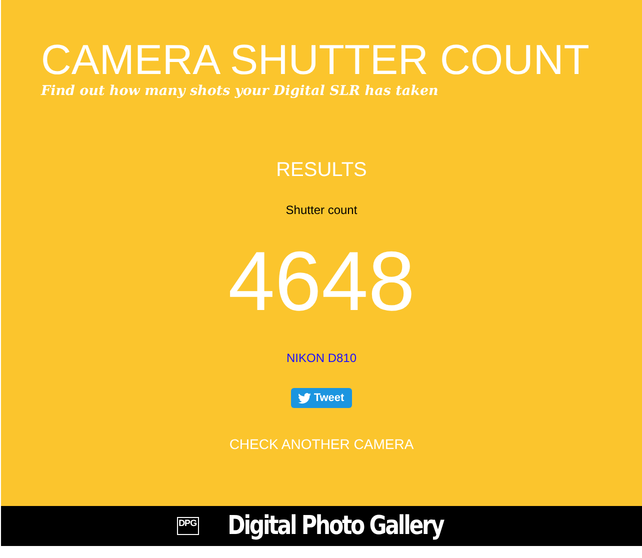 The image size is (642, 558). Describe the element at coordinates (321, 398) in the screenshot. I see `tweet-button: Tweet` at that location.